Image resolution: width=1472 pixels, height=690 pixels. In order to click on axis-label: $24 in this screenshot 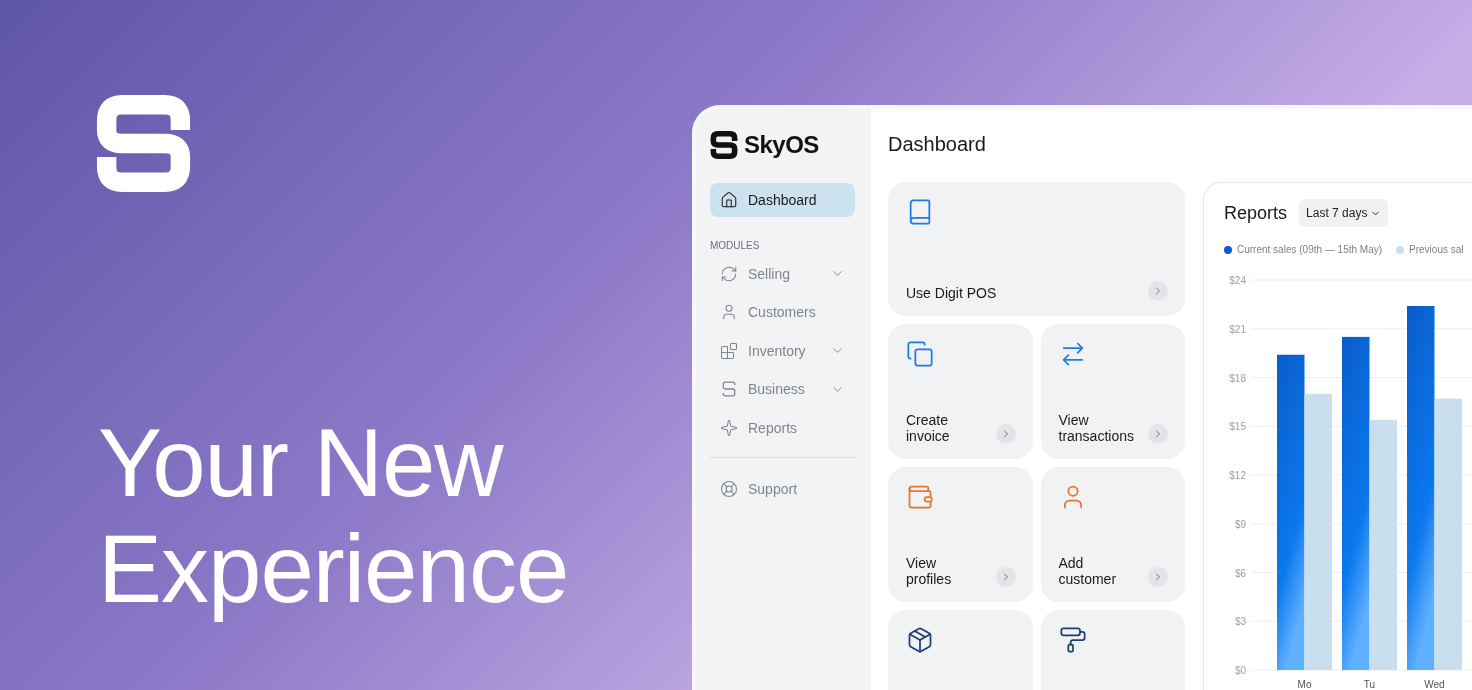, I will do `click(1237, 280)`.